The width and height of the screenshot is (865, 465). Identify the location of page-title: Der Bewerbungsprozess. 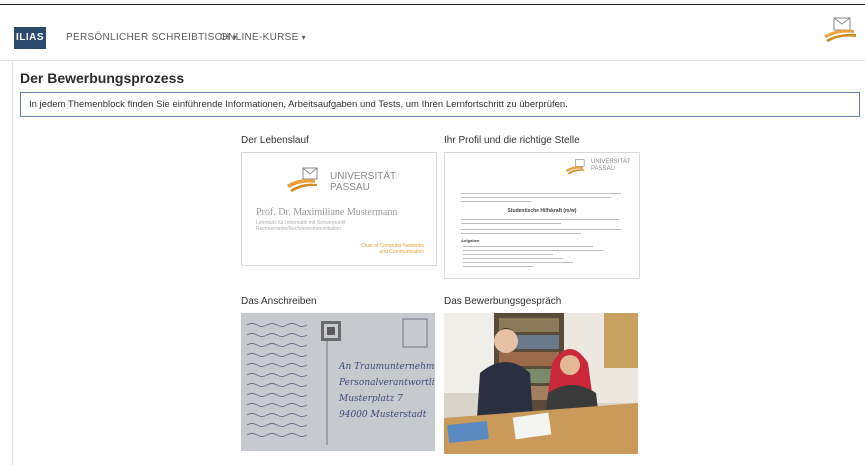
(102, 78).